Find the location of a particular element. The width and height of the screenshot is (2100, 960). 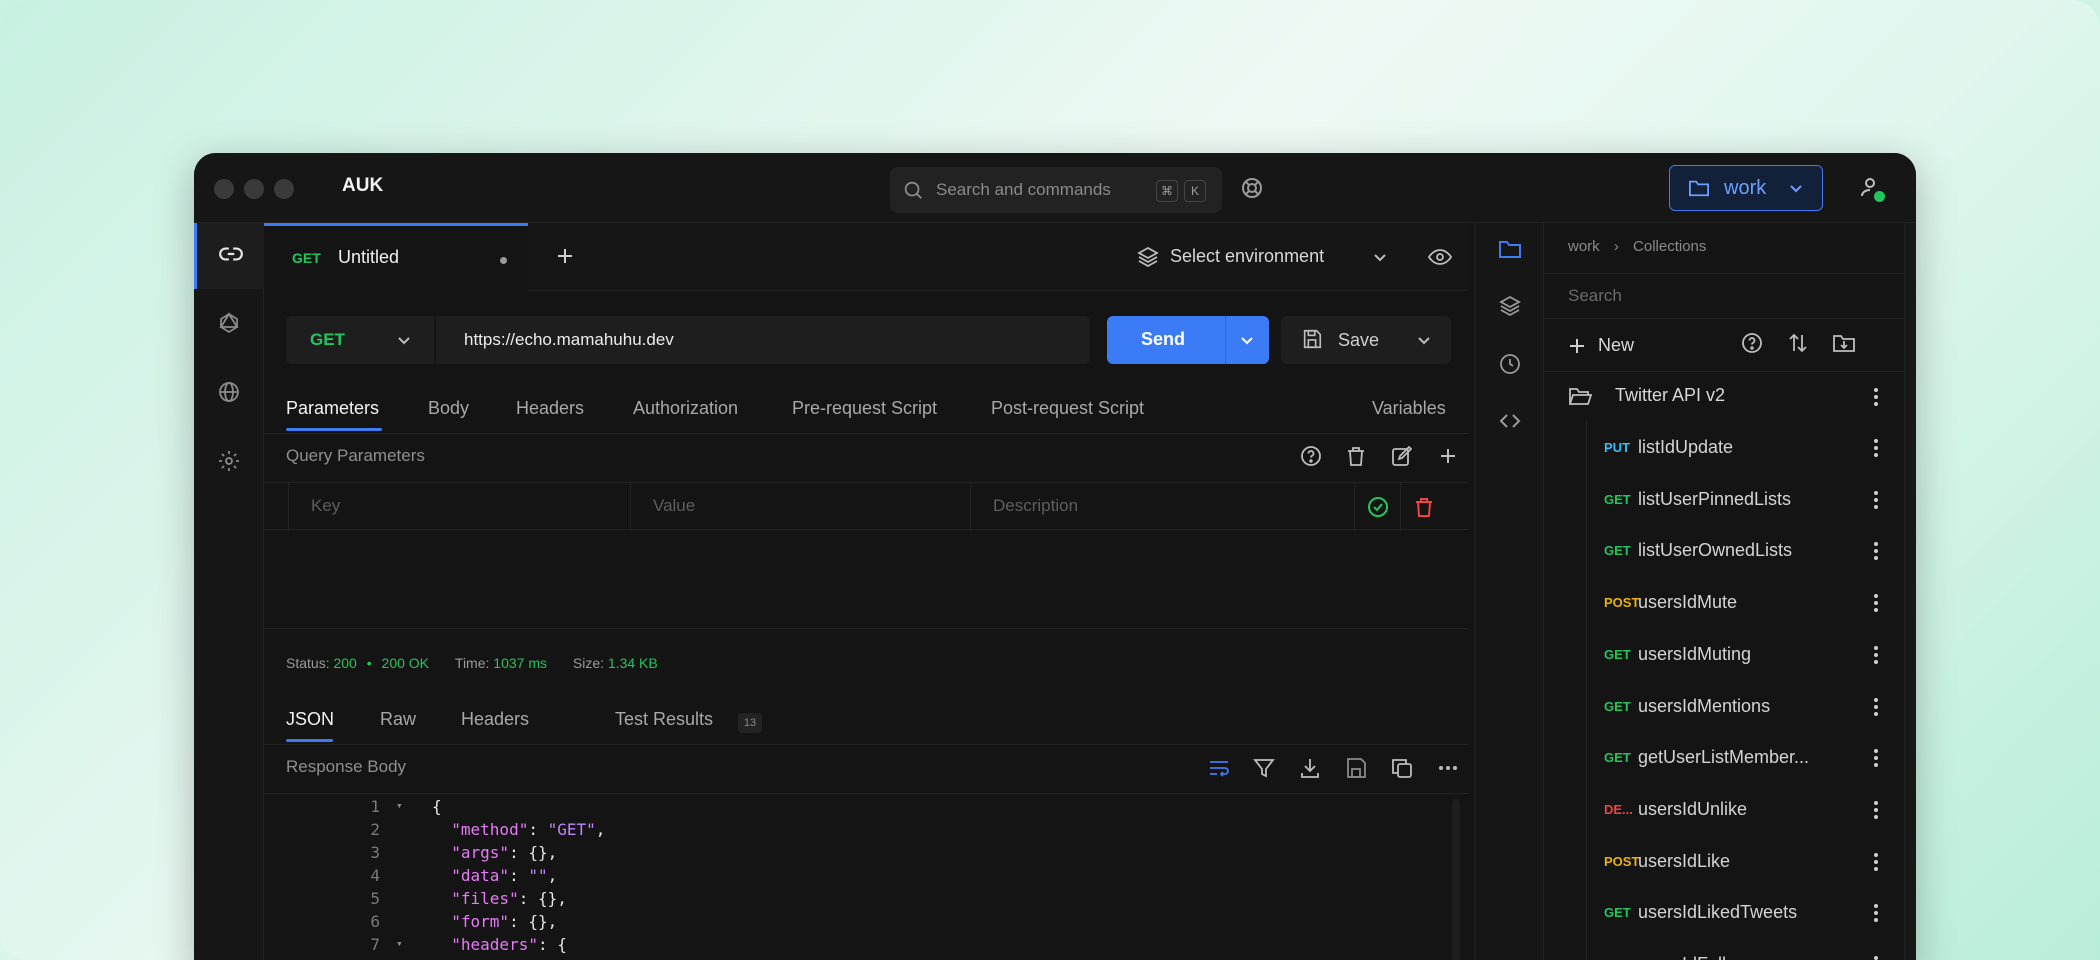

save-response-icon is located at coordinates (1356, 770).